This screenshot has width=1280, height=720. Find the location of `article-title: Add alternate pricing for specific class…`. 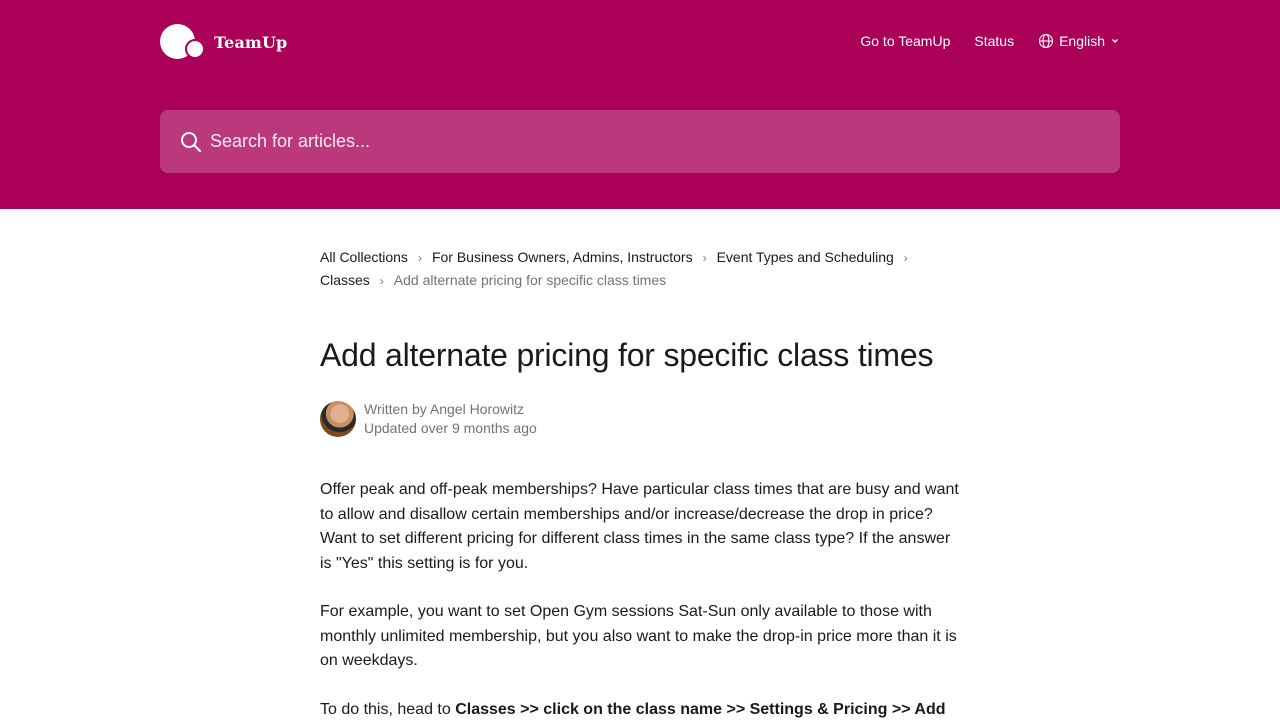

article-title: Add alternate pricing for specific class… is located at coordinates (627, 355).